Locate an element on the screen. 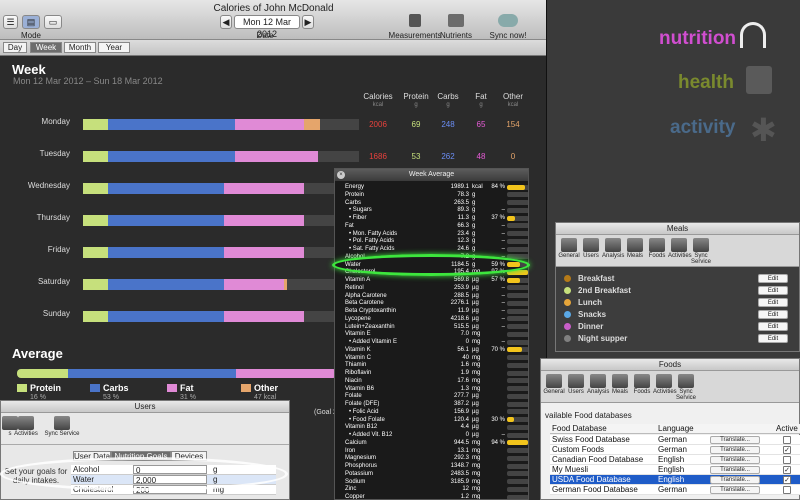 Image resolution: width=800 pixels, height=500 pixels. day-bar-sunday is located at coordinates (221, 316).